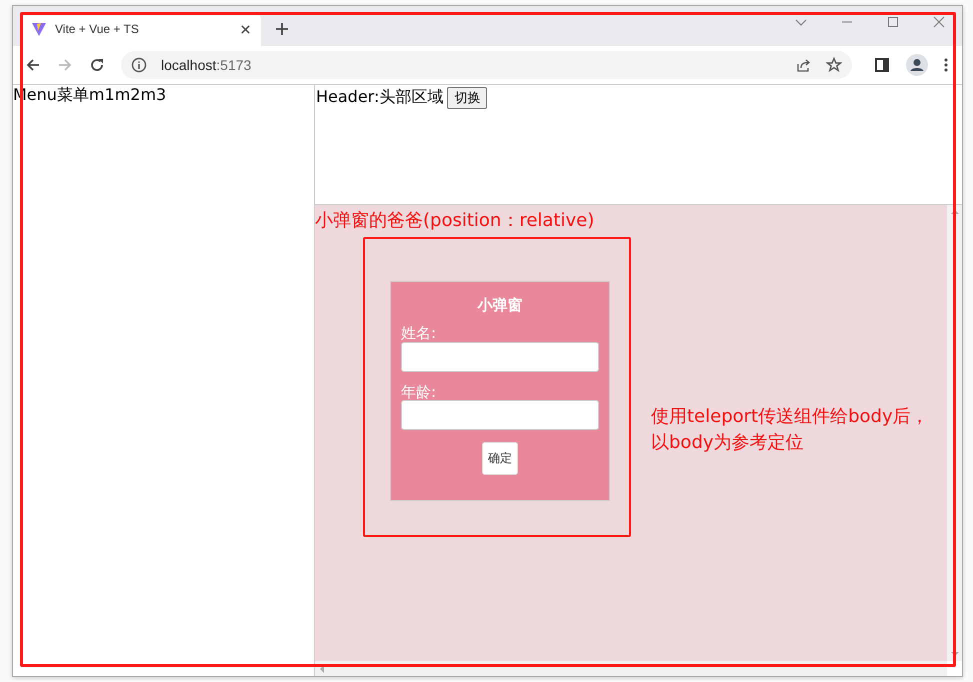 This screenshot has height=682, width=973. What do you see at coordinates (97, 29) in the screenshot?
I see `tab-title: Vite + Vue + TS` at bounding box center [97, 29].